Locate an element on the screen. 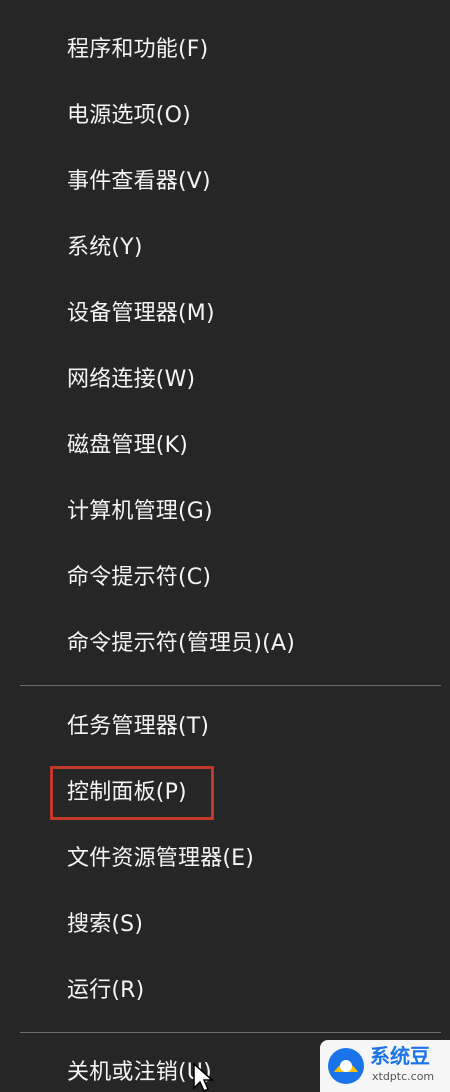 Image resolution: width=450 pixels, height=1092 pixels. menu-item-command-prompt-admin: 命令提示符(管理员)(A) is located at coordinates (181, 644).